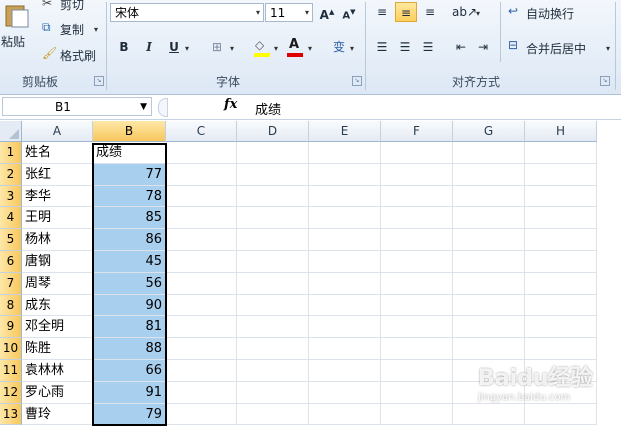 This screenshot has width=621, height=426. What do you see at coordinates (382, 12) in the screenshot?
I see `align-top-button: ≡` at bounding box center [382, 12].